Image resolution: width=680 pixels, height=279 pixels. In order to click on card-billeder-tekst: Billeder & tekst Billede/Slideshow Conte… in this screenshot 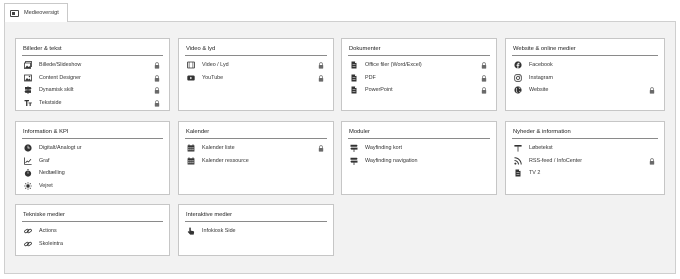, I will do `click(92, 74)`.